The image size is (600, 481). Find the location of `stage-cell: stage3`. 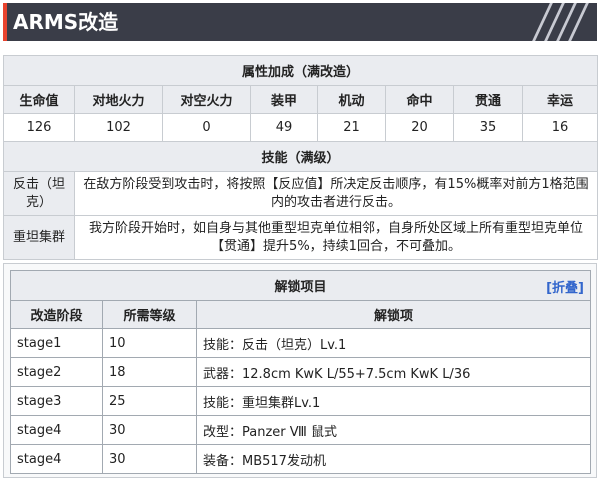

stage-cell: stage3 is located at coordinates (56, 401).